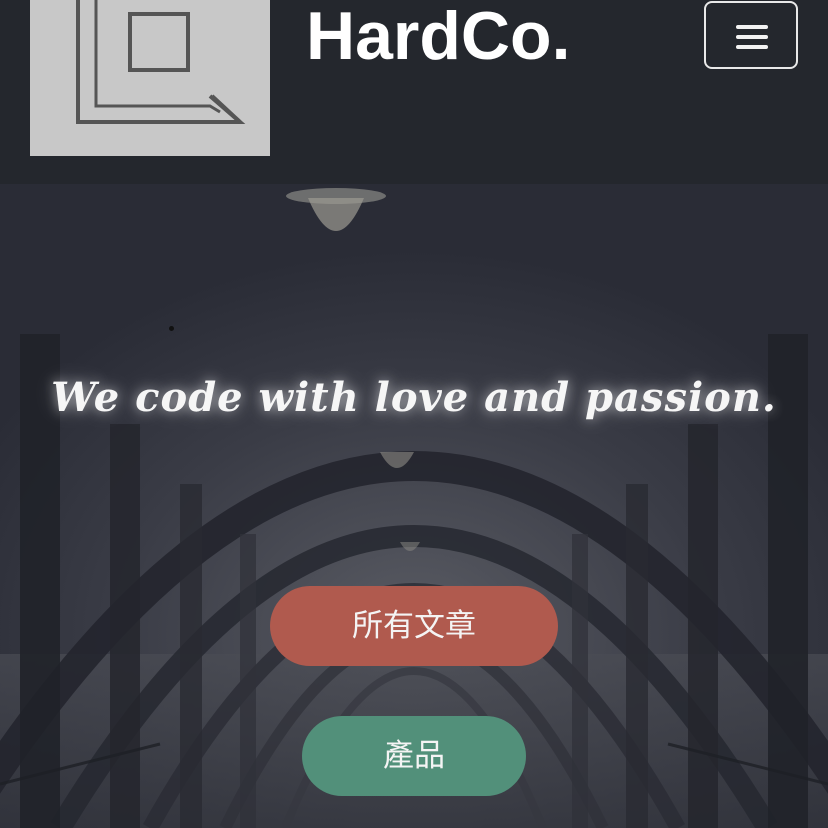 This screenshot has height=828, width=828. Describe the element at coordinates (438, 38) in the screenshot. I see `brand-name: HardCo.` at that location.